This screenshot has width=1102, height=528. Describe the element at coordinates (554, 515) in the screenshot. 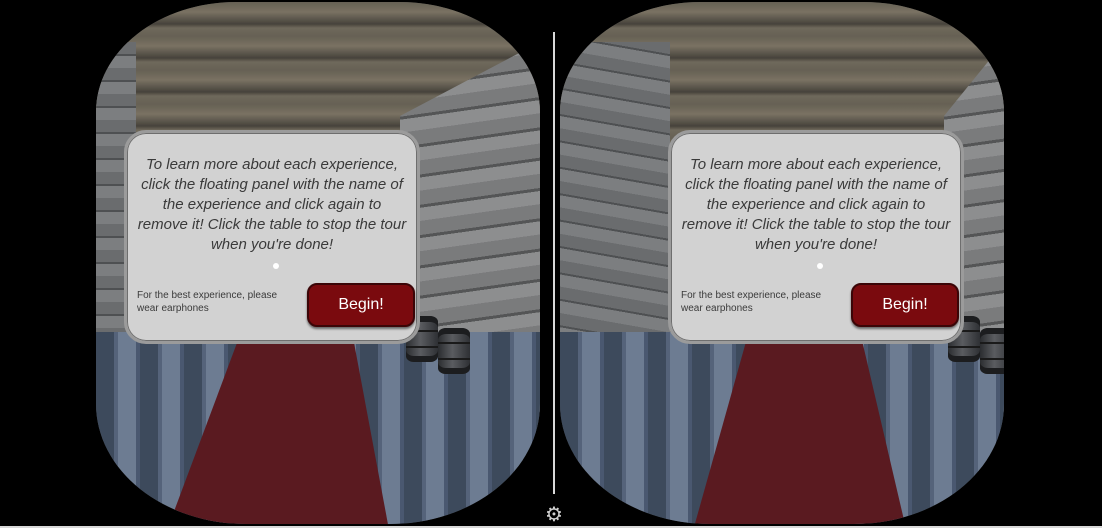

I see `gear-icon: ⚙` at that location.